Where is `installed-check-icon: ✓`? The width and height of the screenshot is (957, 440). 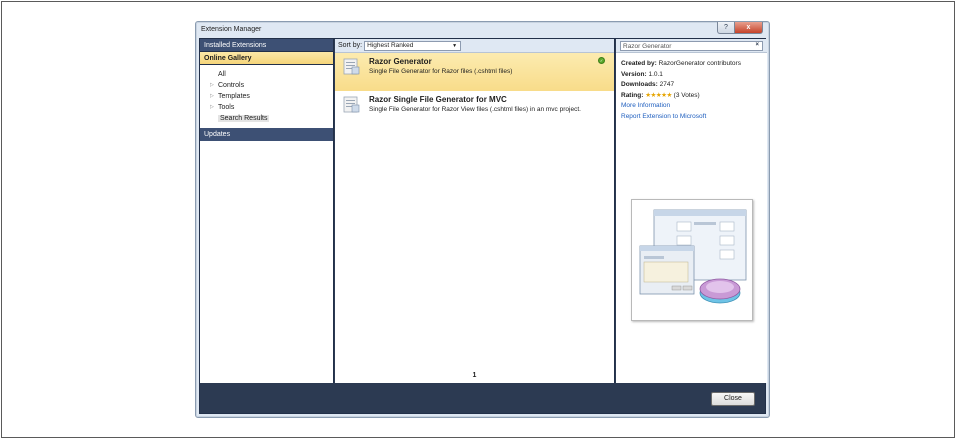
installed-check-icon: ✓ is located at coordinates (601, 60).